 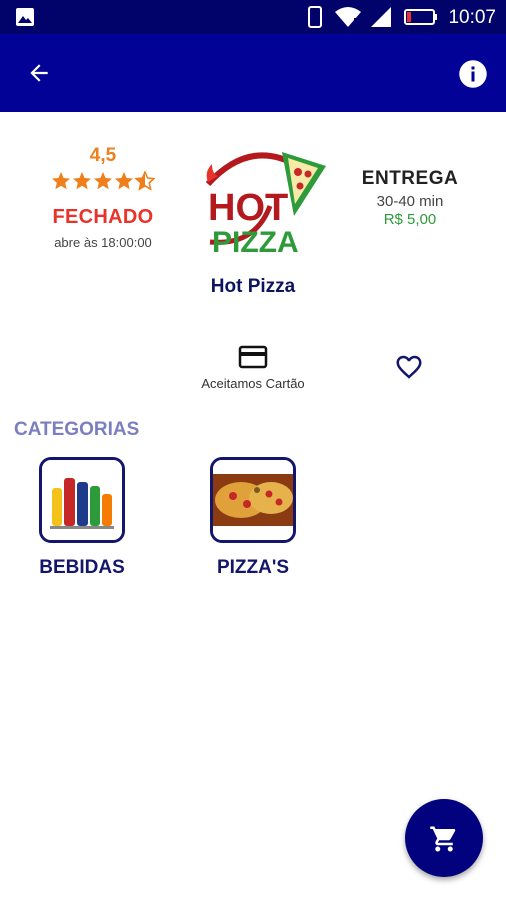 What do you see at coordinates (82, 500) in the screenshot?
I see `category-image-drinks` at bounding box center [82, 500].